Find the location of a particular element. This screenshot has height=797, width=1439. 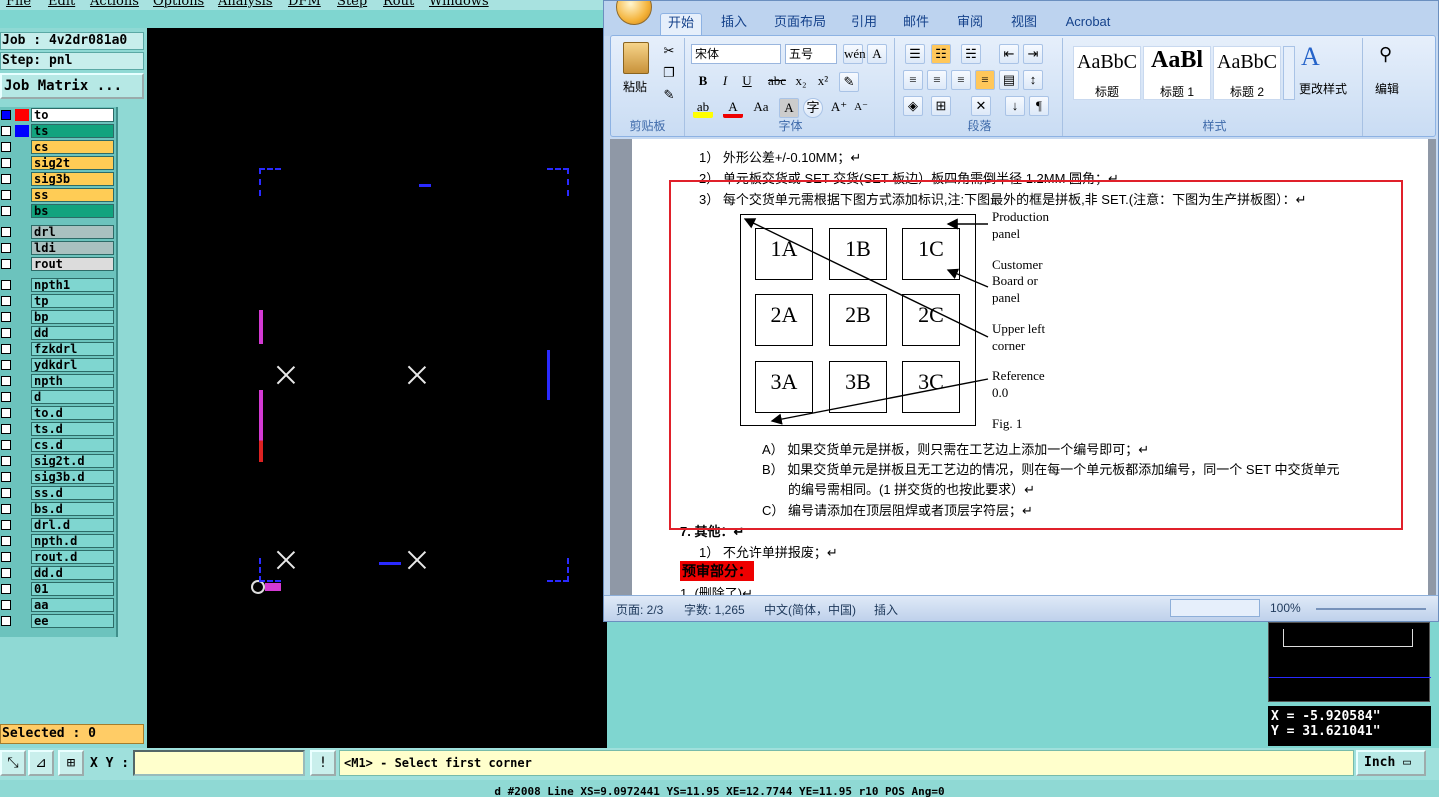

layer-name: npth.d is located at coordinates (72, 541).